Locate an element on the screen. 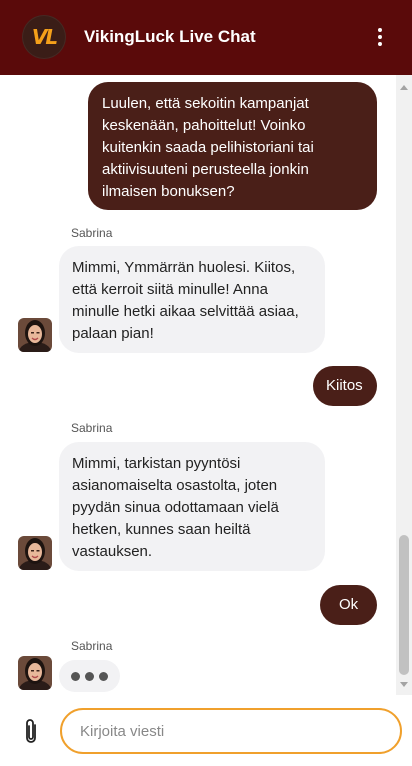 The width and height of the screenshot is (412, 766). scroll-down-arrow-icon is located at coordinates (404, 684).